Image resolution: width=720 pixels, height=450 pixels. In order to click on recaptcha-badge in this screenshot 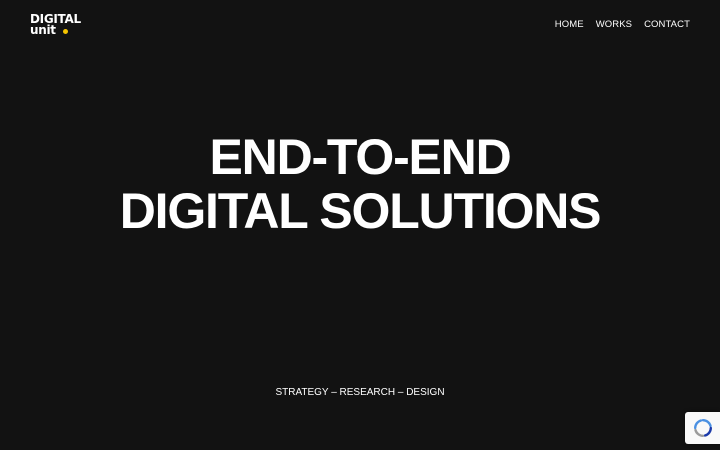, I will do `click(702, 428)`.